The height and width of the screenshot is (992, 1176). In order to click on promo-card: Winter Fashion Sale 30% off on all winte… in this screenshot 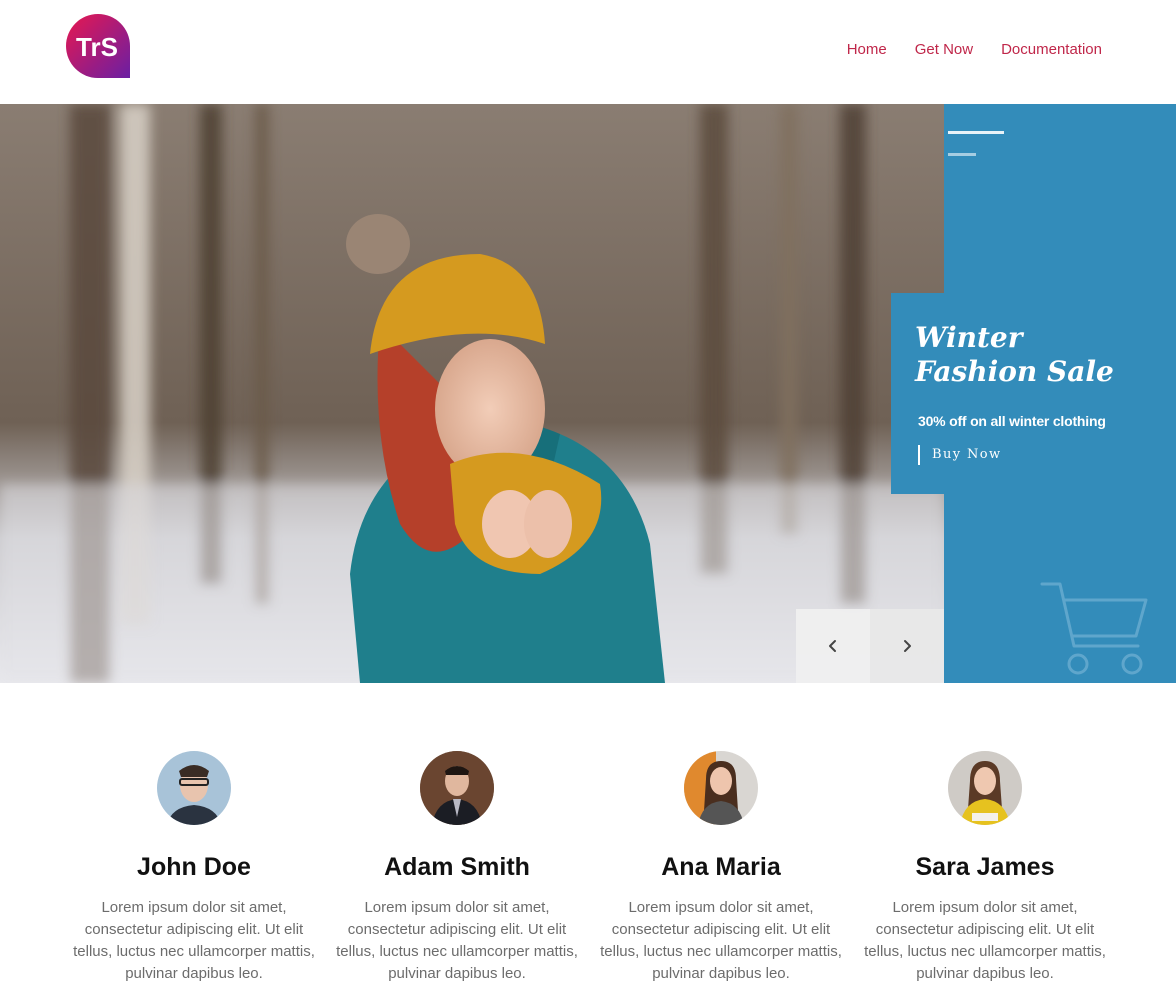, I will do `click(1033, 393)`.